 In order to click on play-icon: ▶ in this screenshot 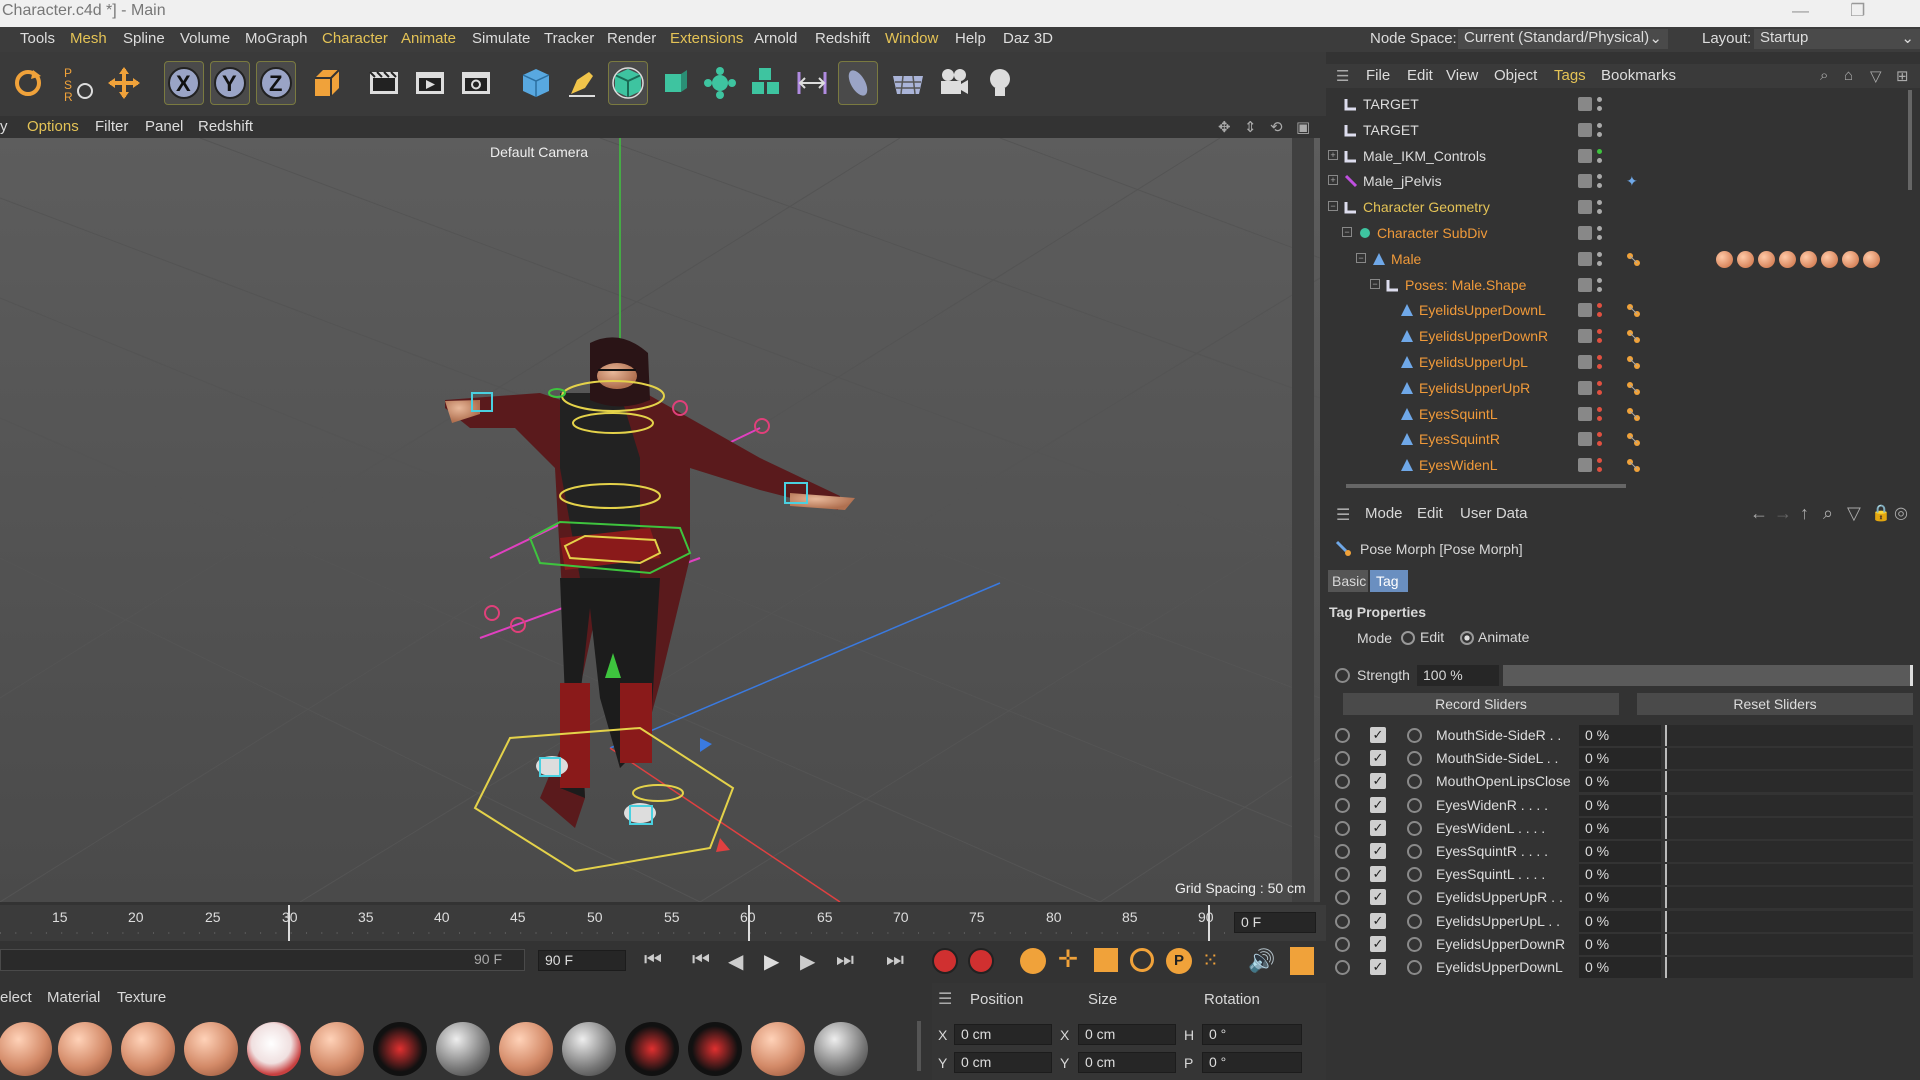, I will do `click(771, 961)`.